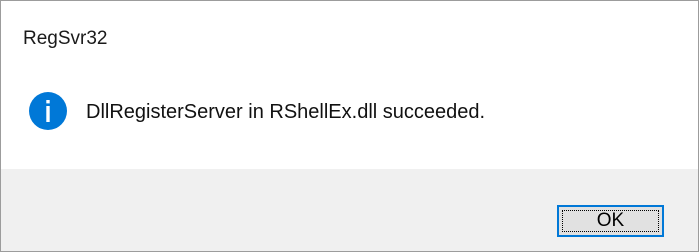 The width and height of the screenshot is (699, 252). I want to click on ok-button: OK, so click(610, 221).